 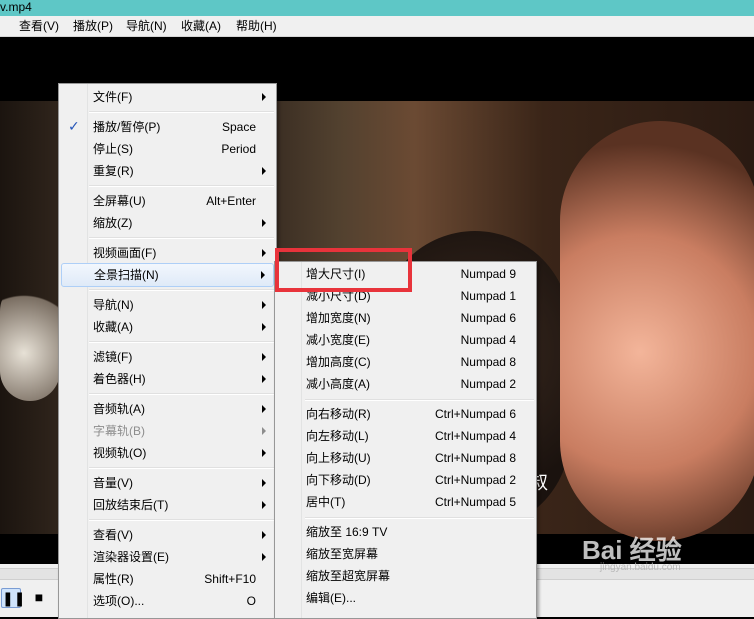 I want to click on menu-item-zoom: 缩放(Z), so click(x=167, y=223).